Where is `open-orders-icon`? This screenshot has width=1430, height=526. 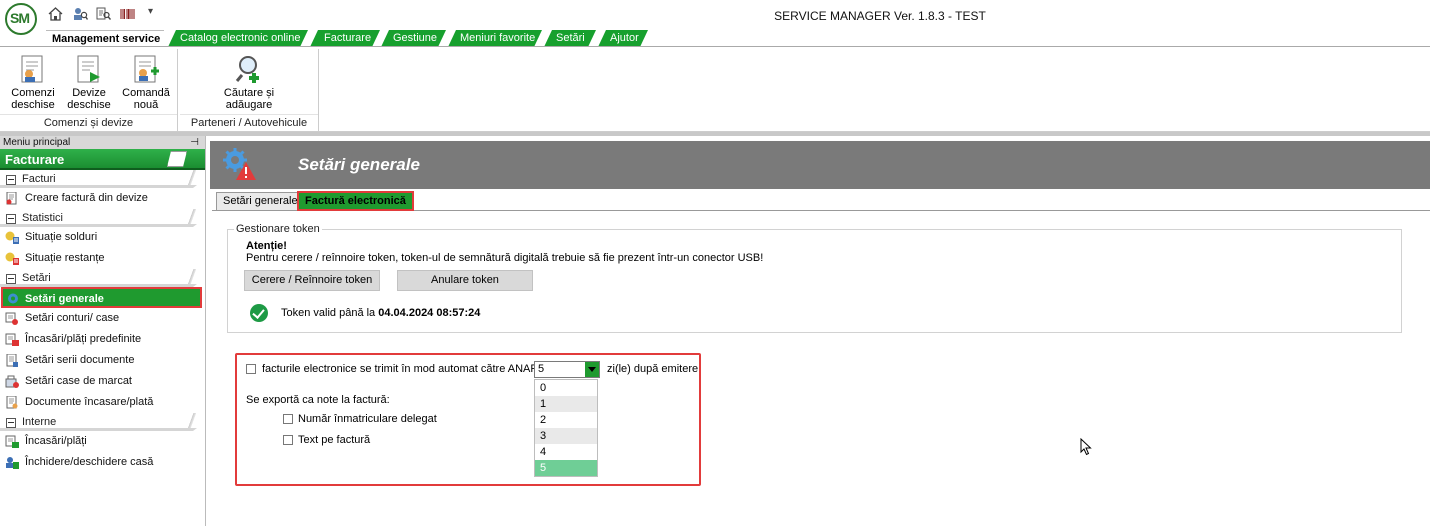
open-orders-icon is located at coordinates (33, 69).